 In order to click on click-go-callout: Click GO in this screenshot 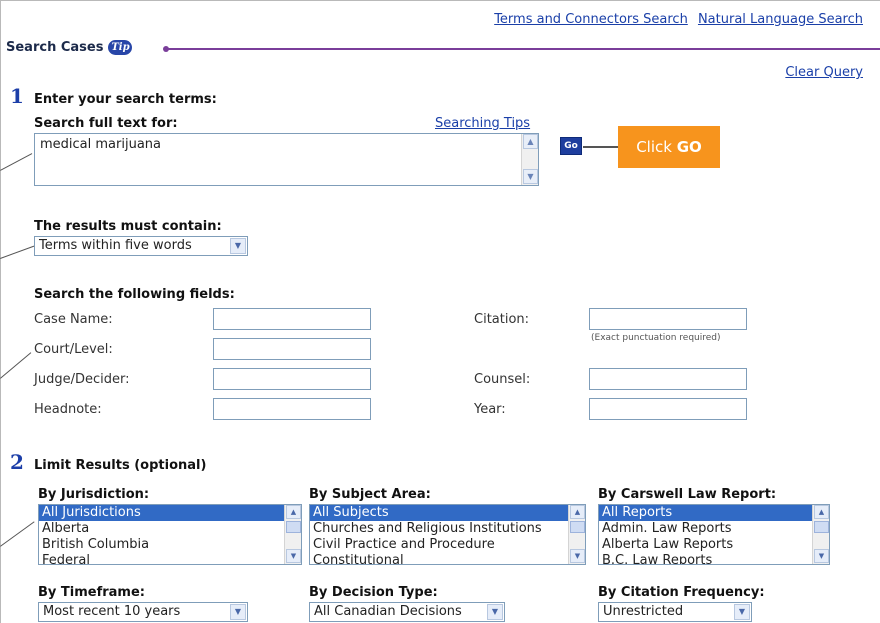, I will do `click(669, 147)`.